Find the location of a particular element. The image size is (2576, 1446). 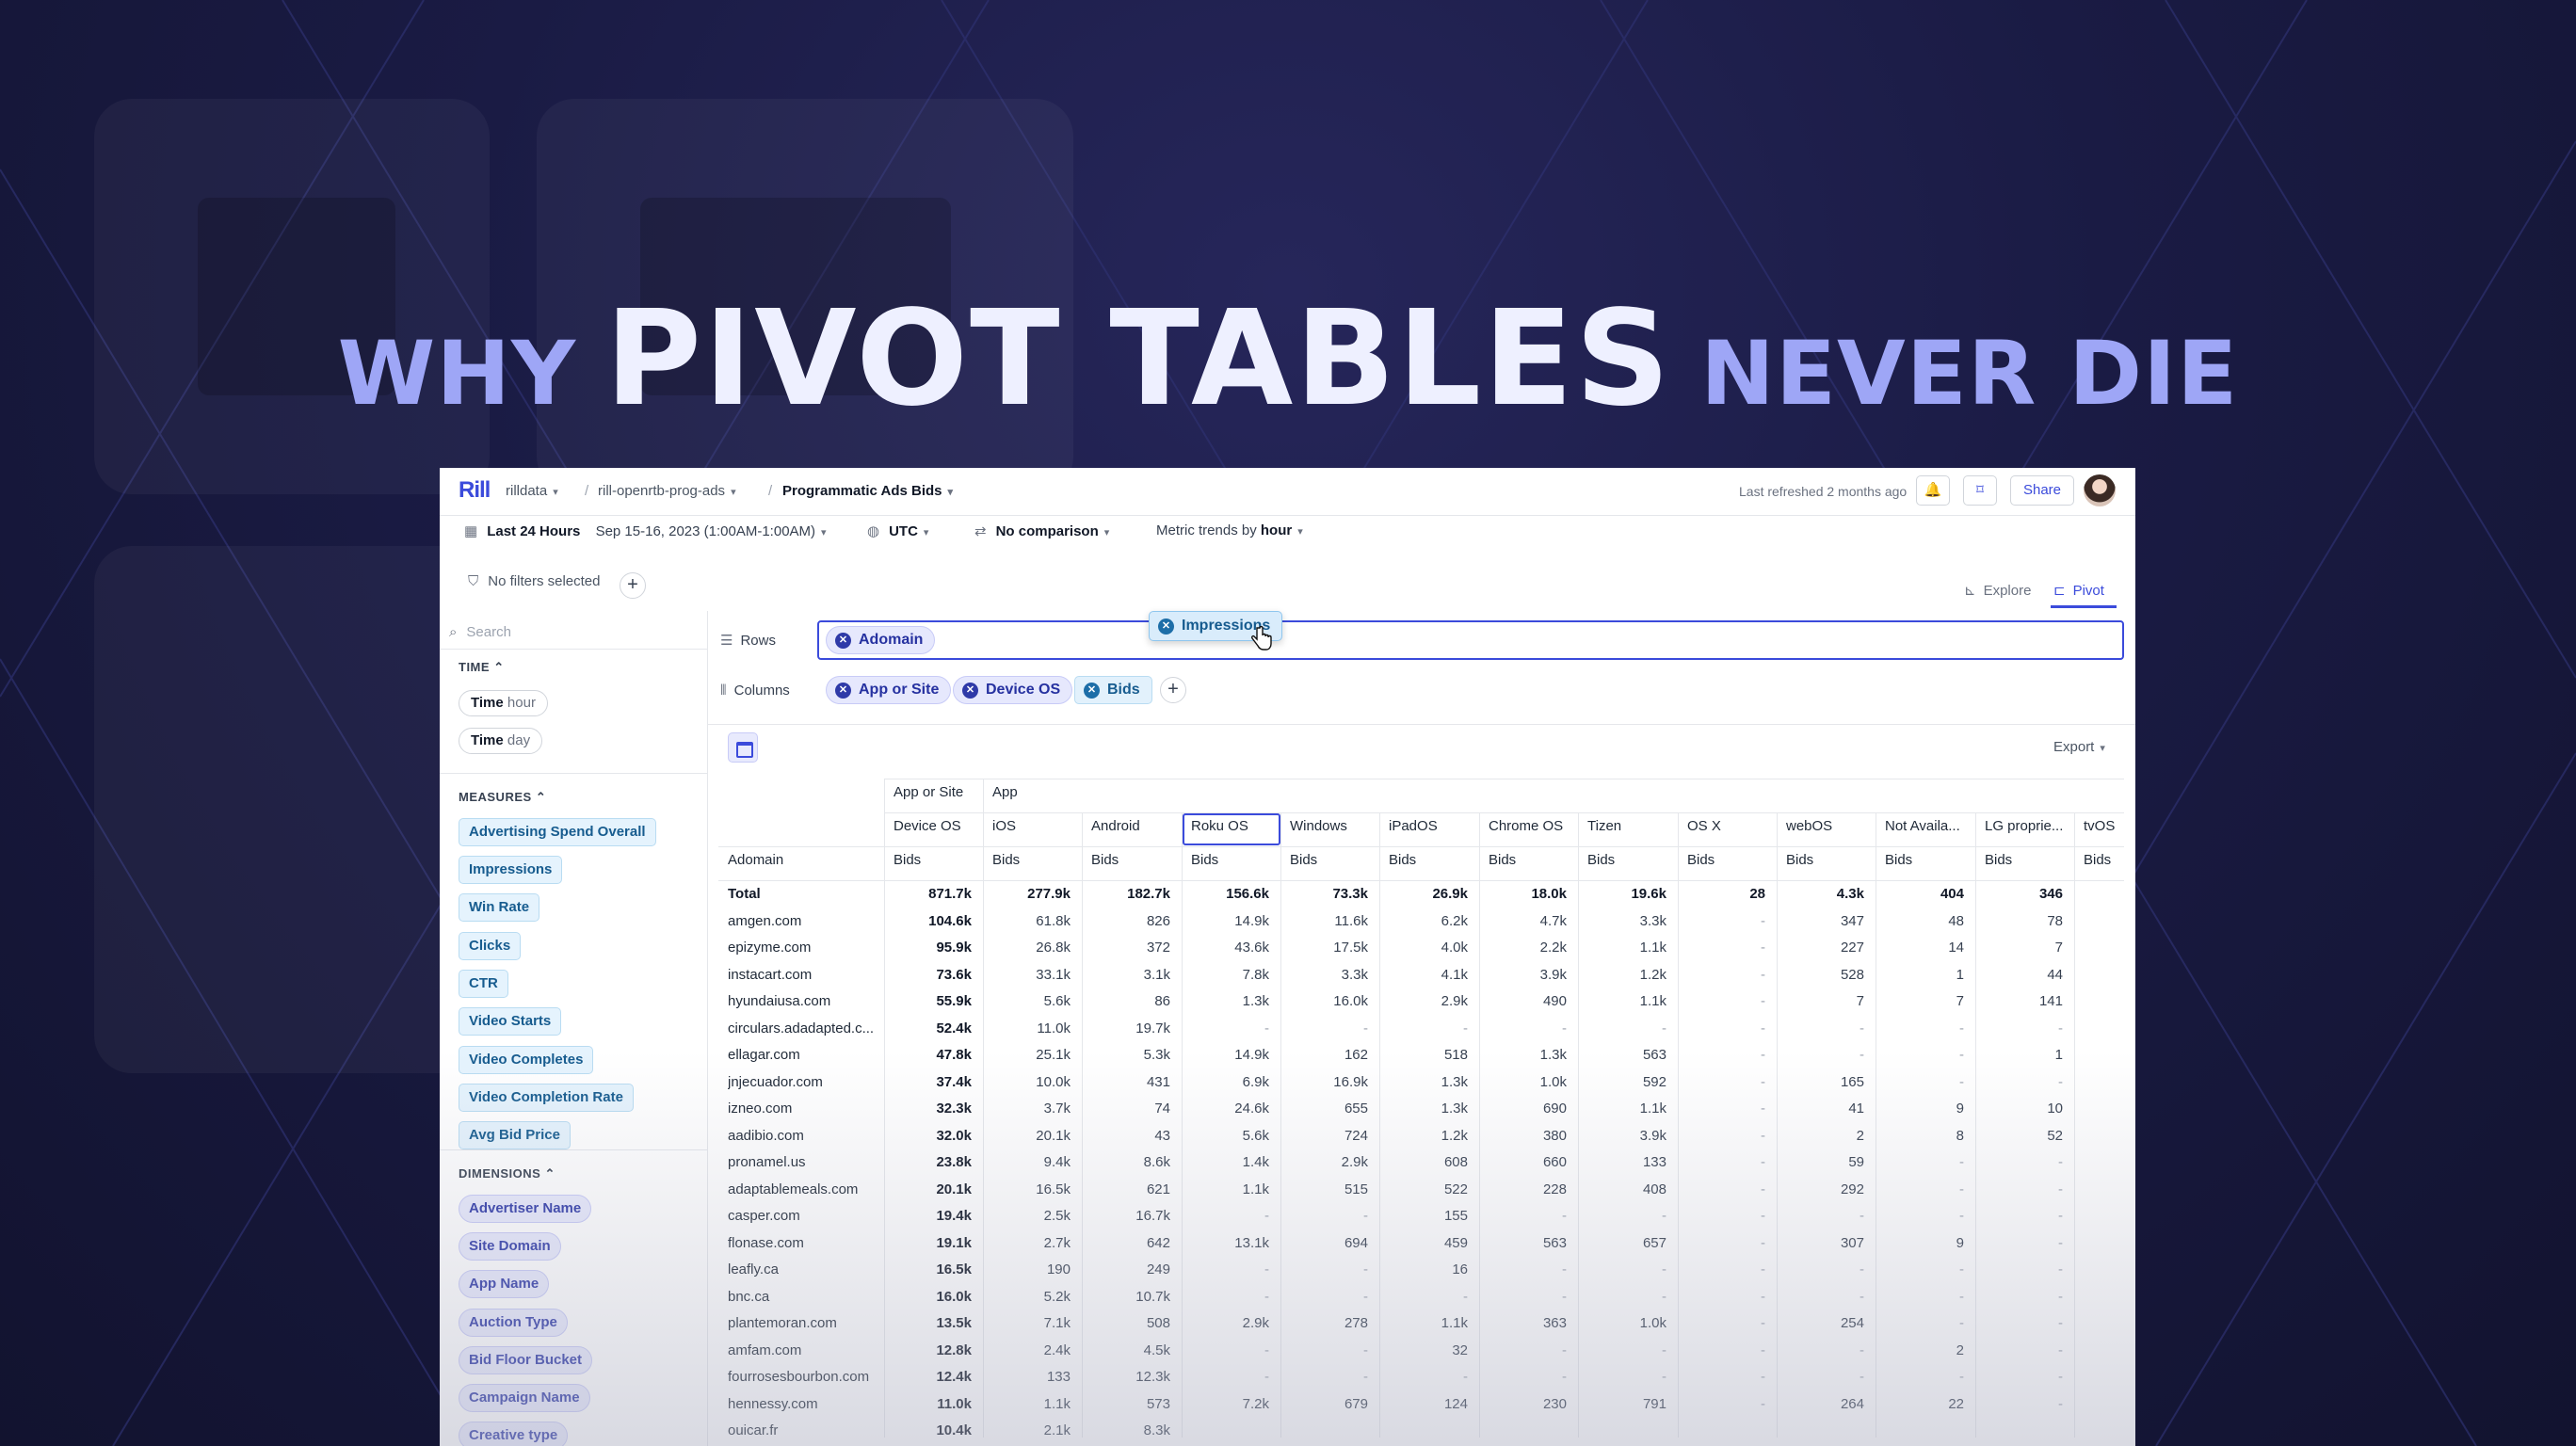

selected-column-header is located at coordinates (1231, 829).